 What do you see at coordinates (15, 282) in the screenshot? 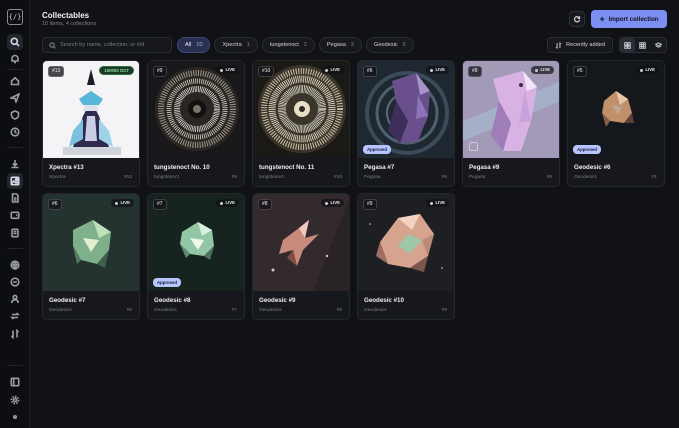
I see `circle-minus-icon` at bounding box center [15, 282].